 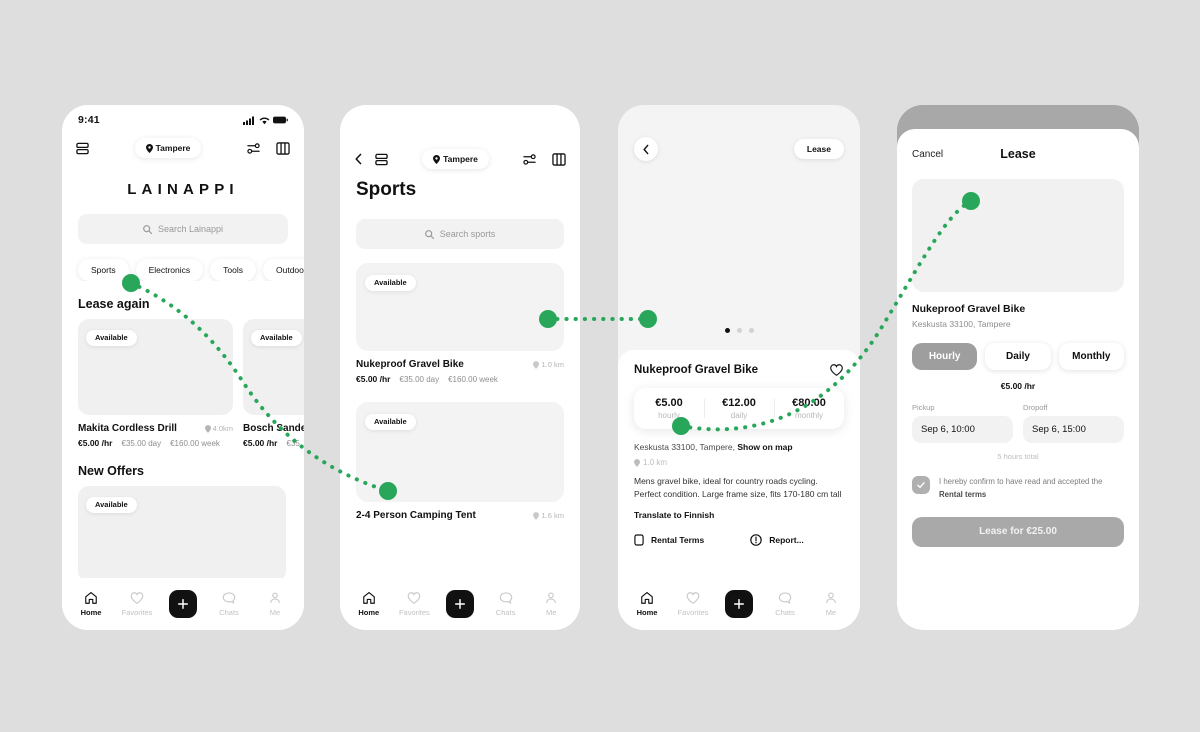 What do you see at coordinates (693, 612) in the screenshot?
I see `tab-label: Favorites` at bounding box center [693, 612].